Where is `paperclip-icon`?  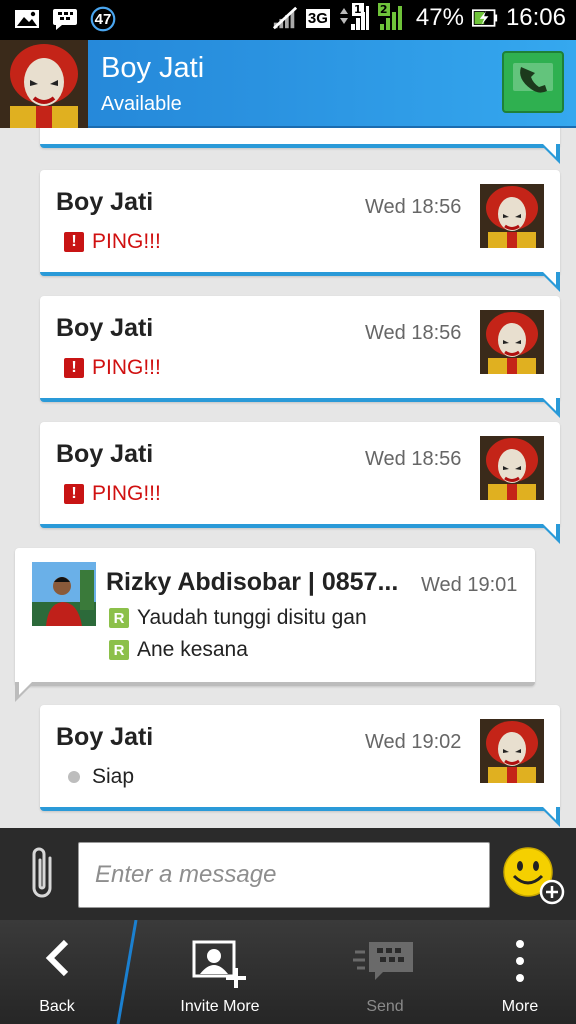
paperclip-icon is located at coordinates (44, 875).